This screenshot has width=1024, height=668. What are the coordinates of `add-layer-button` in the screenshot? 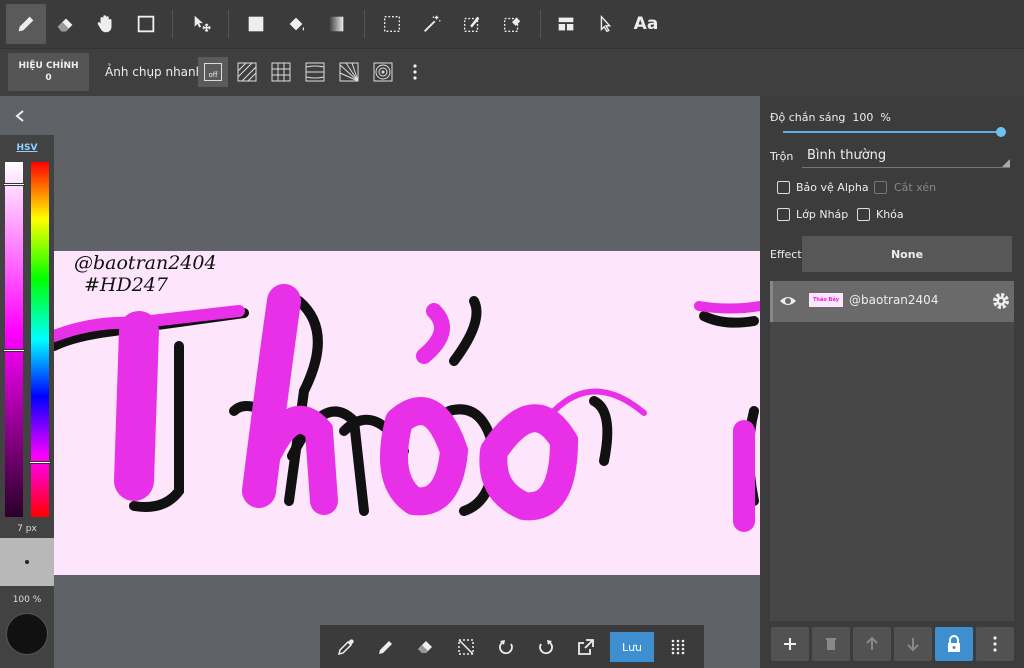 It's located at (790, 644).